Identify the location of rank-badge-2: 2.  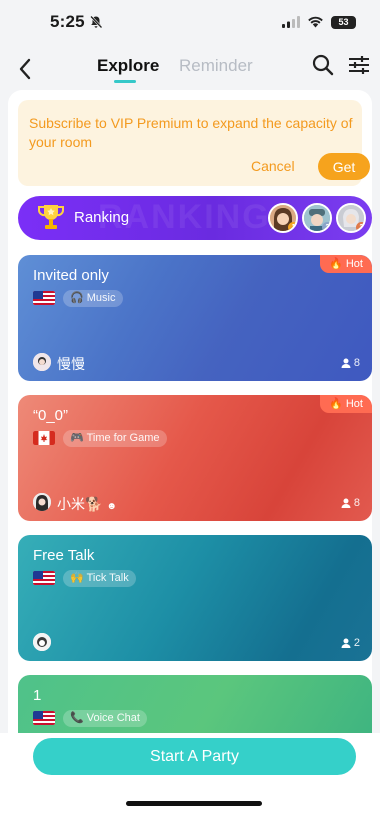
(326, 226).